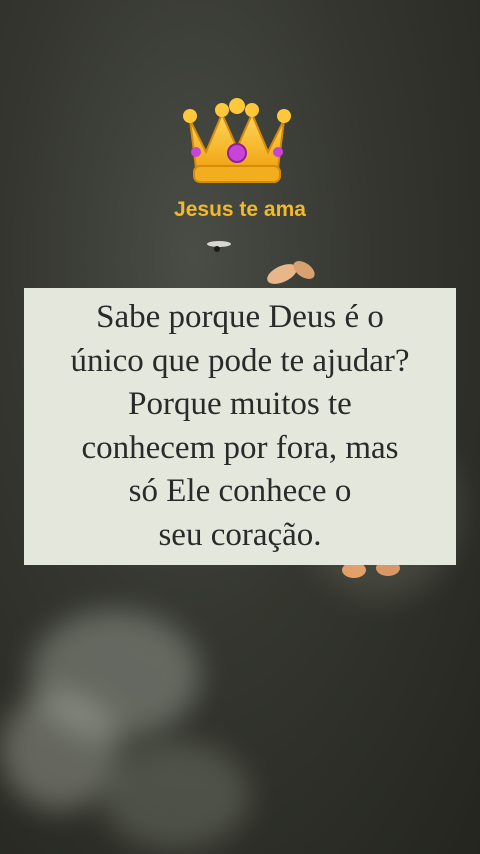  Describe the element at coordinates (237, 140) in the screenshot. I see `crown-icon` at that location.